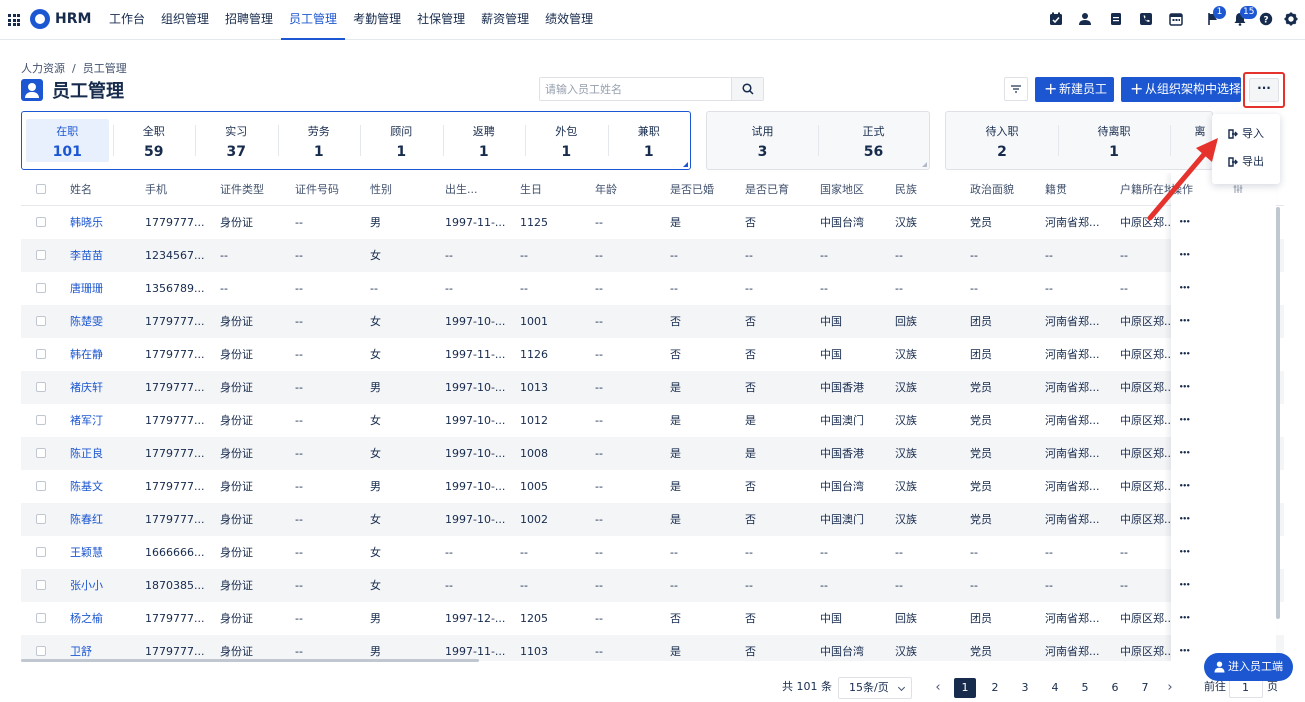  I want to click on menu-item-org: 组织管理, so click(185, 20).